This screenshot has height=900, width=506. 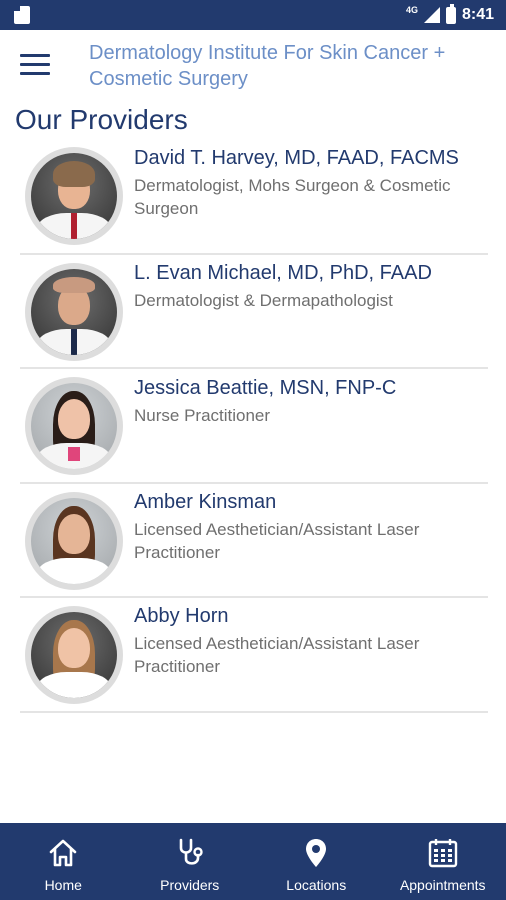 What do you see at coordinates (411, 10) in the screenshot?
I see `network-type-label: 4G` at bounding box center [411, 10].